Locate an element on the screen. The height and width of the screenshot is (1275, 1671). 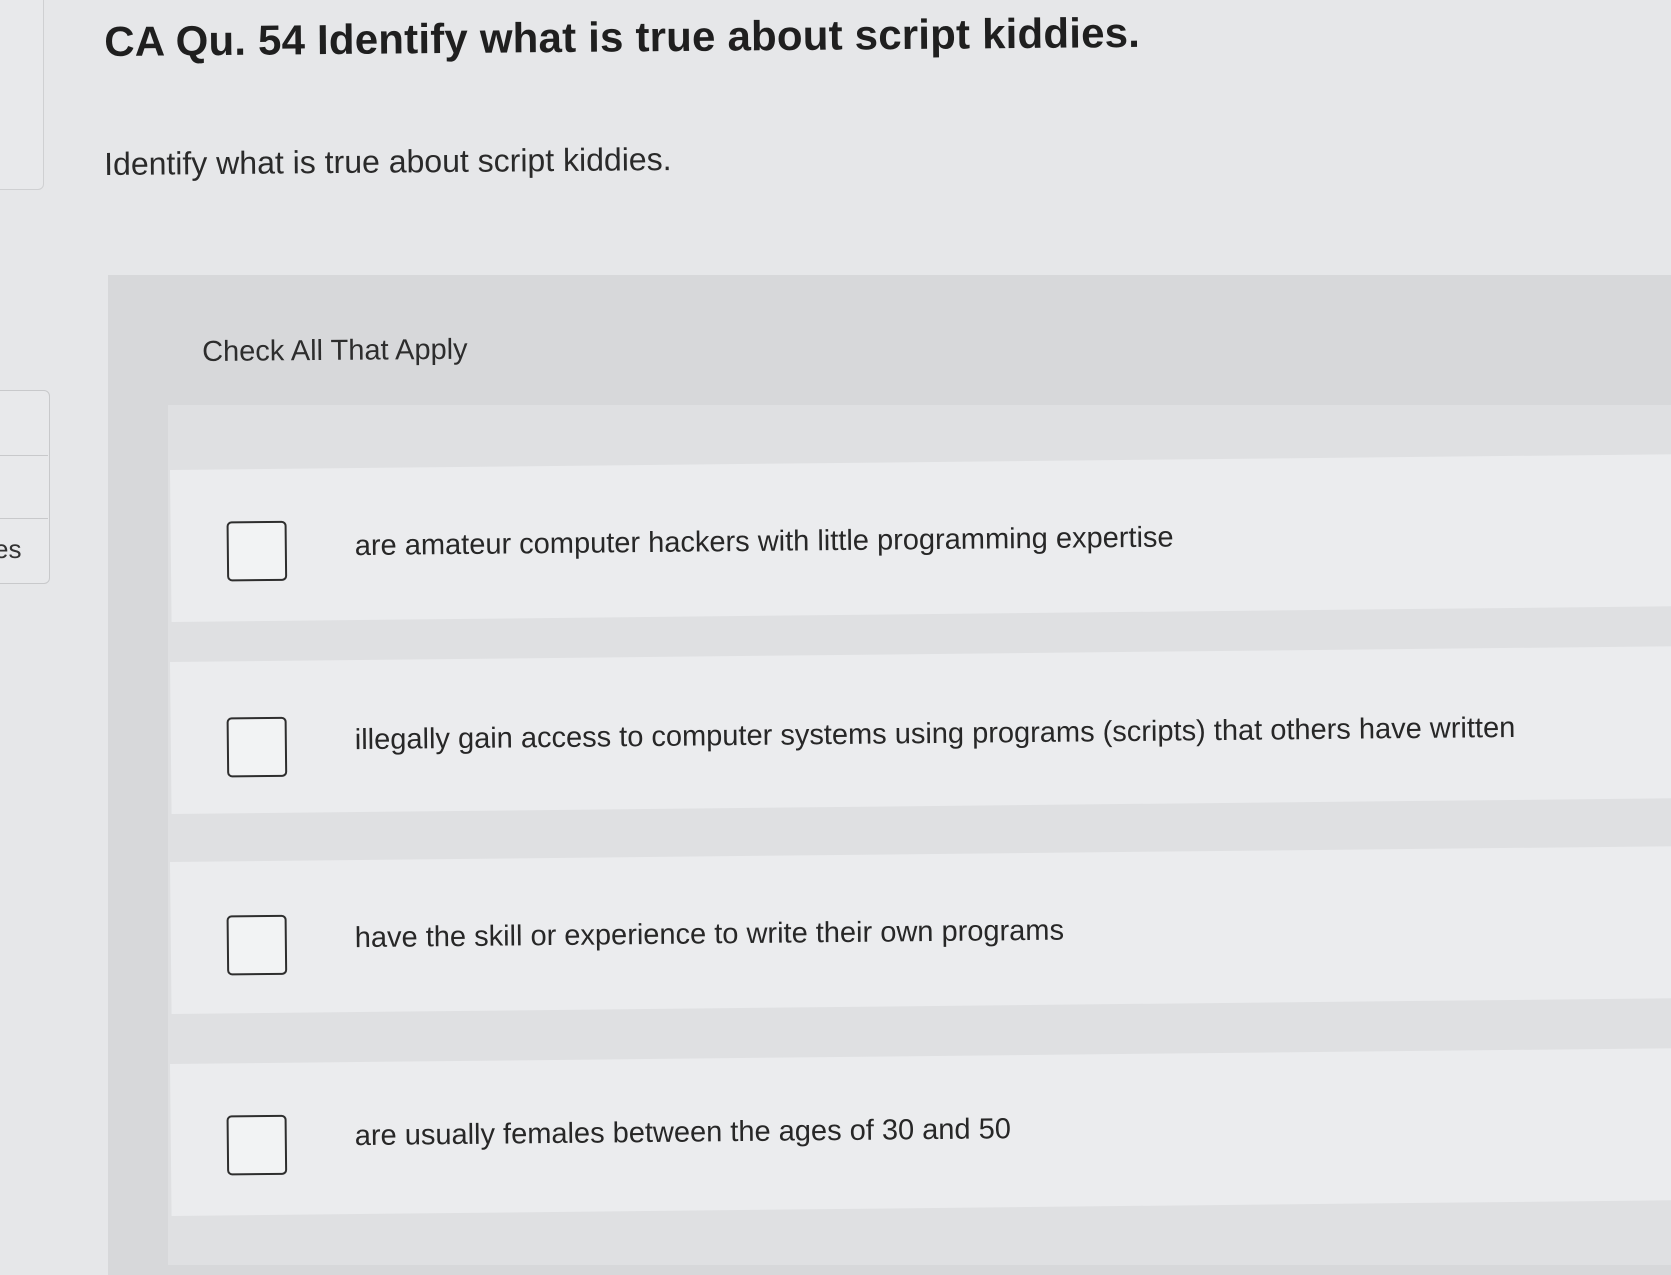
left-sidebar: es is located at coordinates (25, 627).